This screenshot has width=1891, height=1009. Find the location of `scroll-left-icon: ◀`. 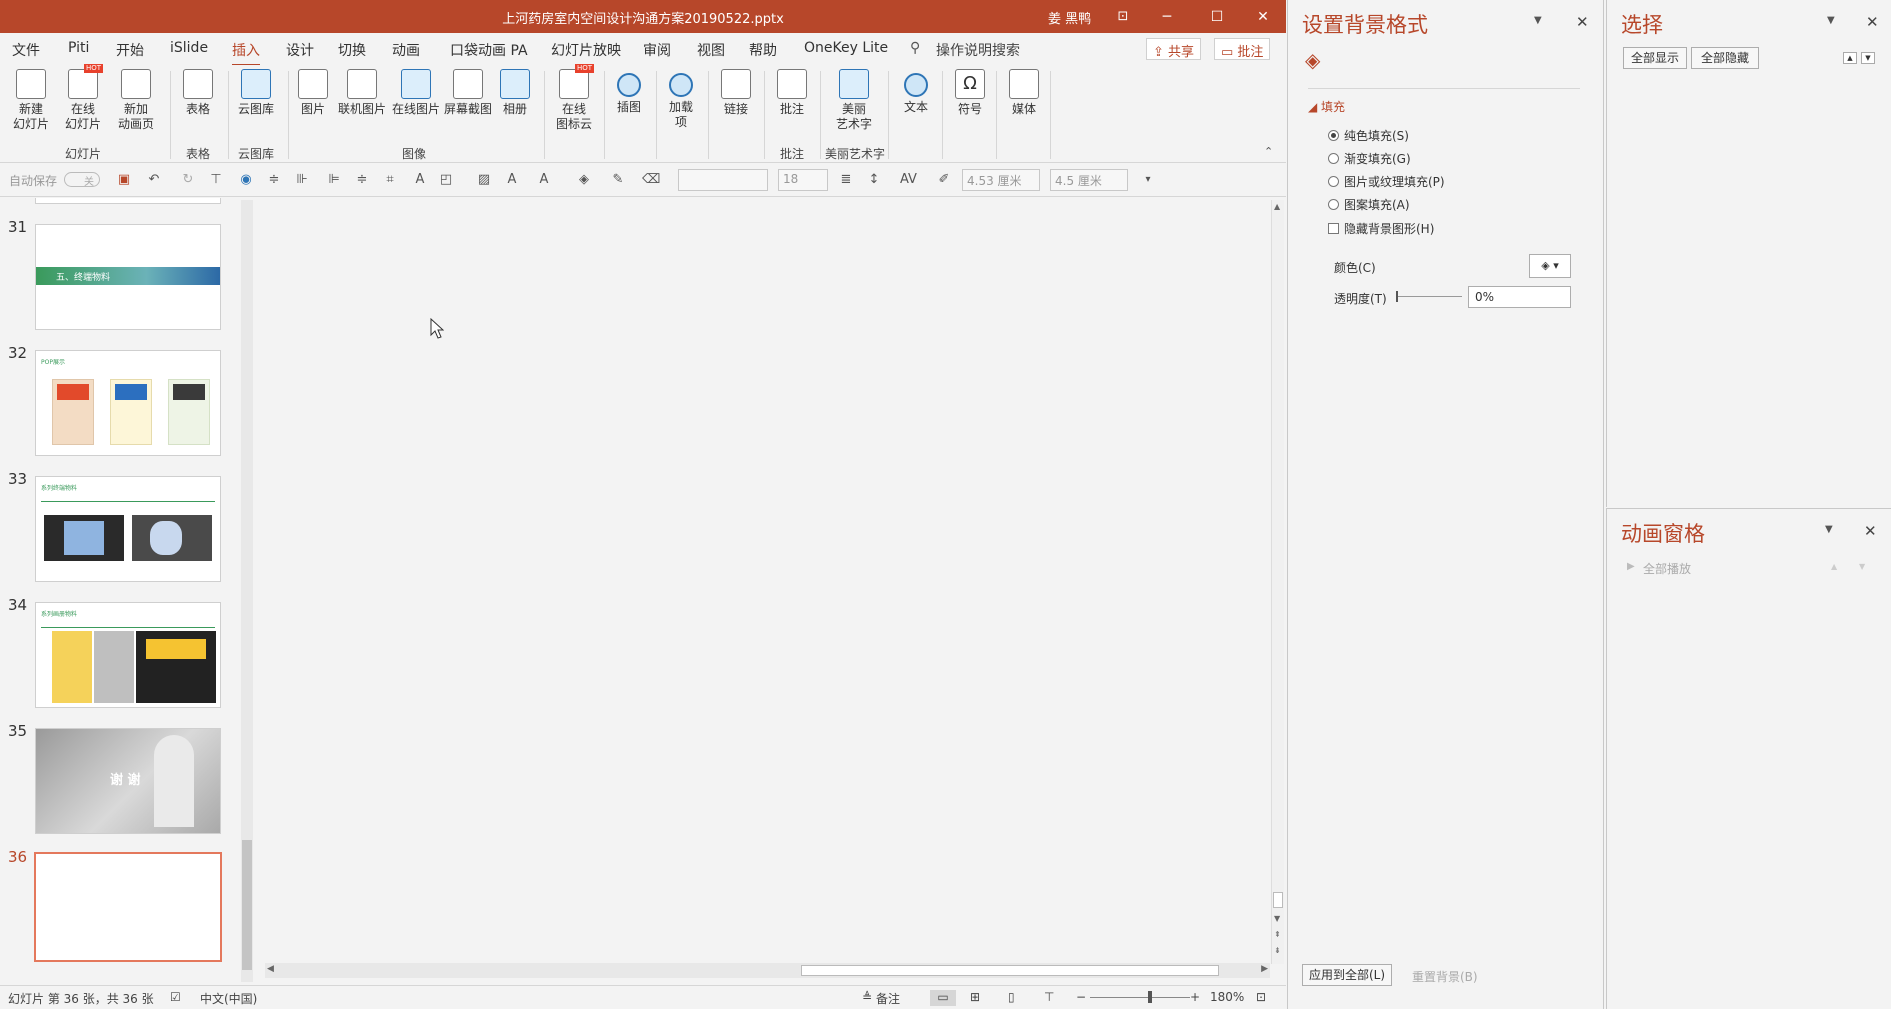

scroll-left-icon: ◀ is located at coordinates (270, 969).